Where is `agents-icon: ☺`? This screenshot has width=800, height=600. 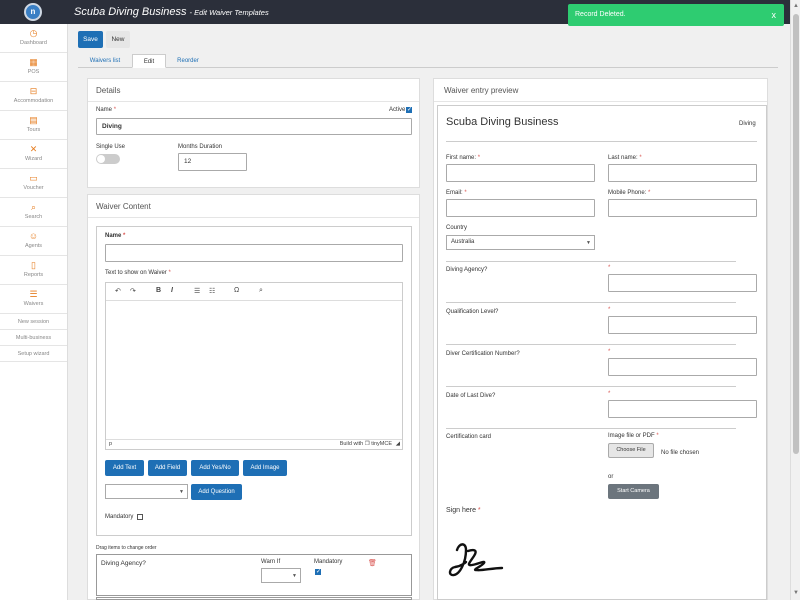
agents-icon: ☺ is located at coordinates (33, 236).